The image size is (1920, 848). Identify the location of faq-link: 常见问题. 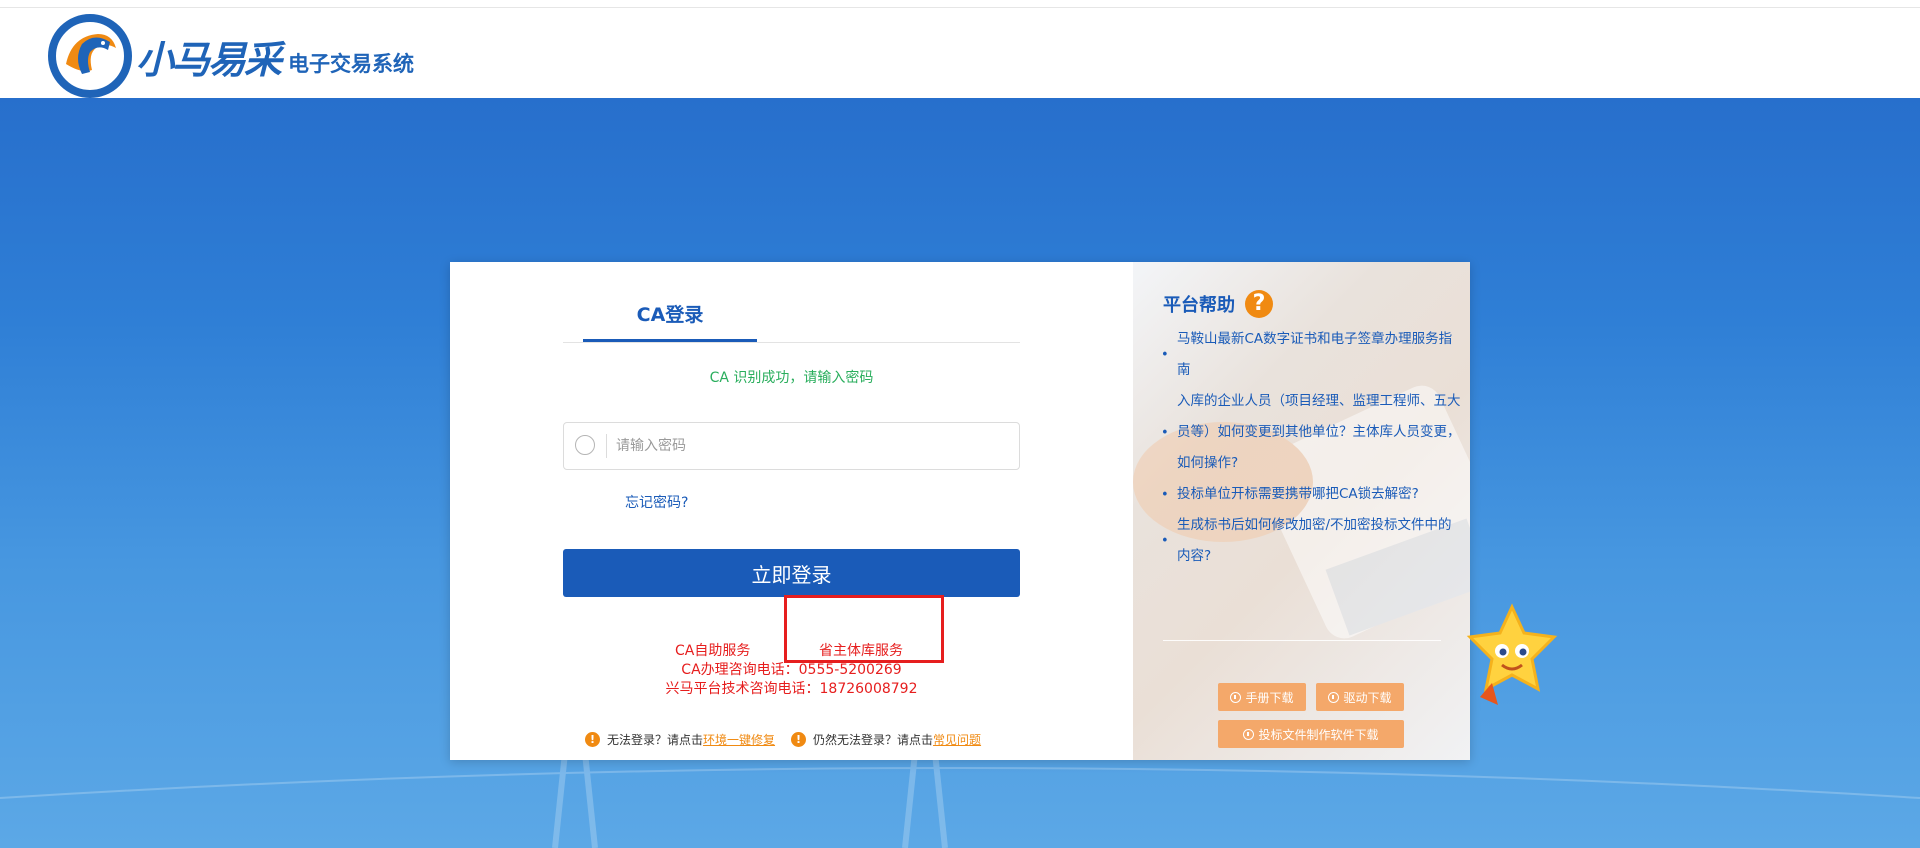
(957, 739).